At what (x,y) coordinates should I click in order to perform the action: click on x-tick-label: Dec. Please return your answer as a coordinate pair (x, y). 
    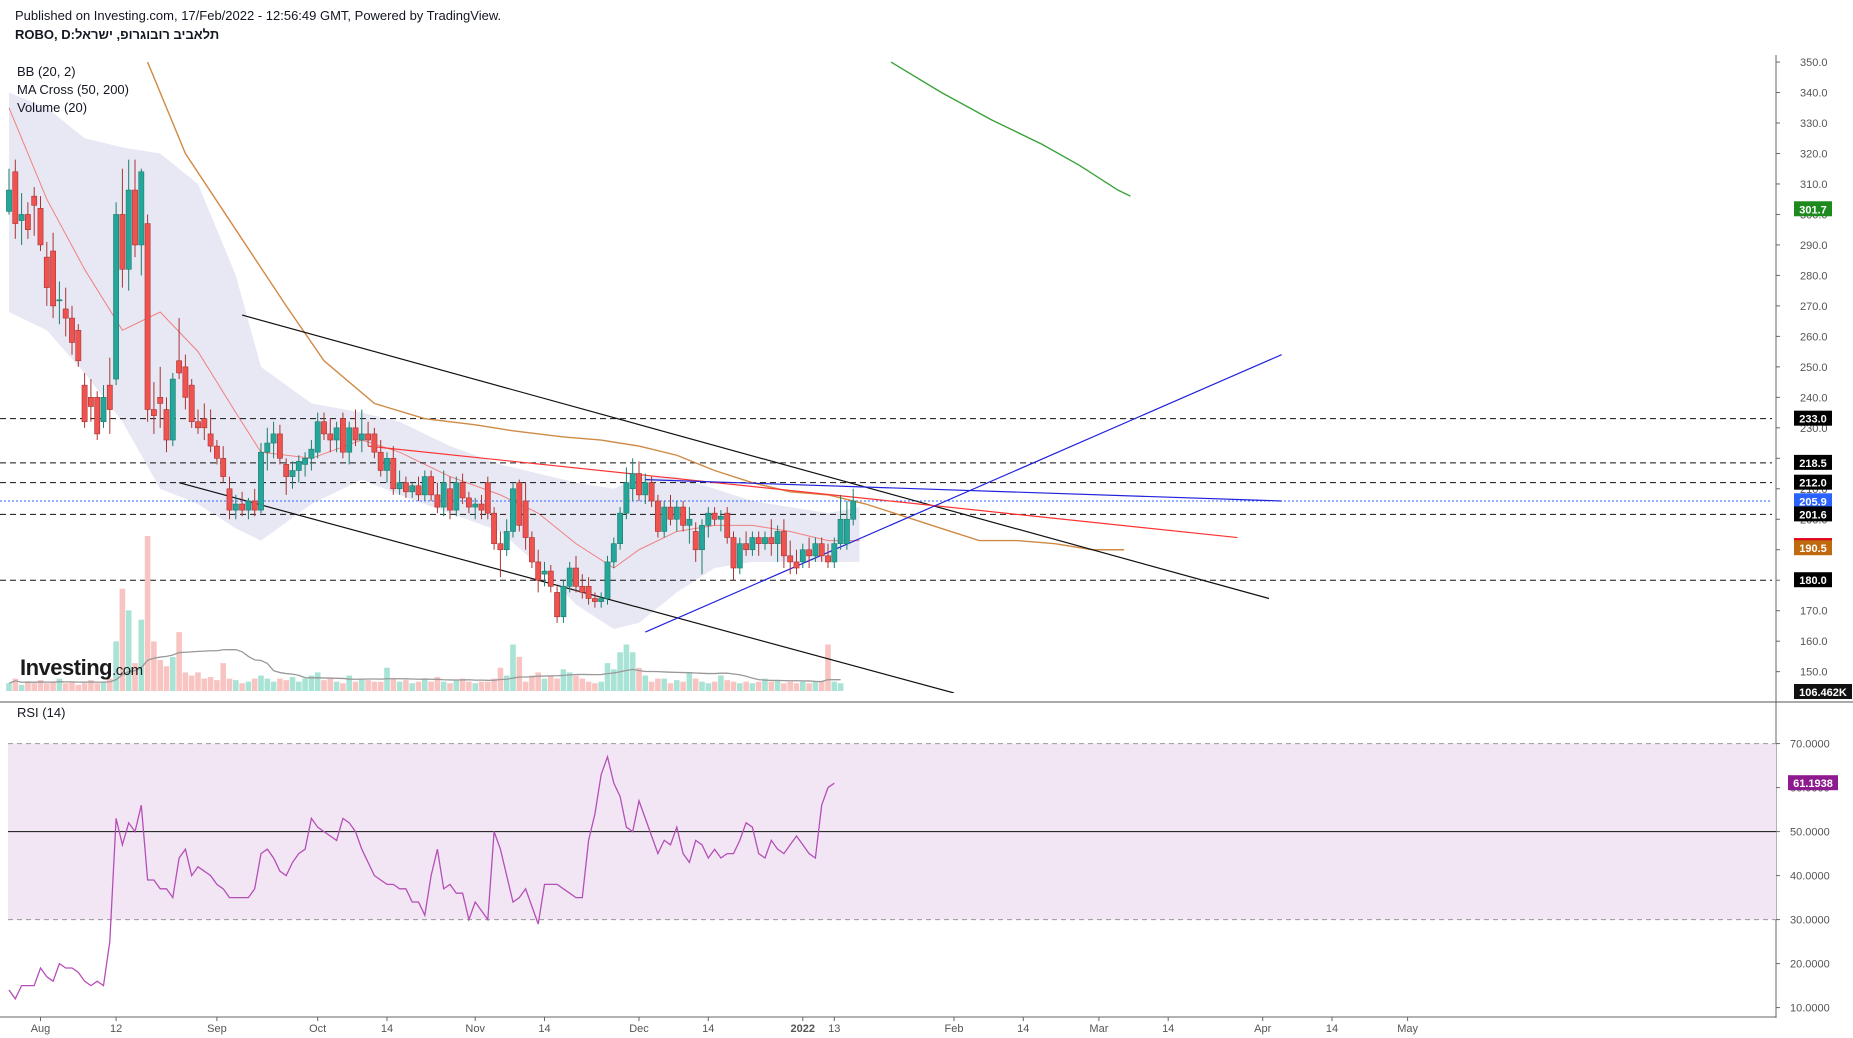
    Looking at the image, I should click on (639, 1029).